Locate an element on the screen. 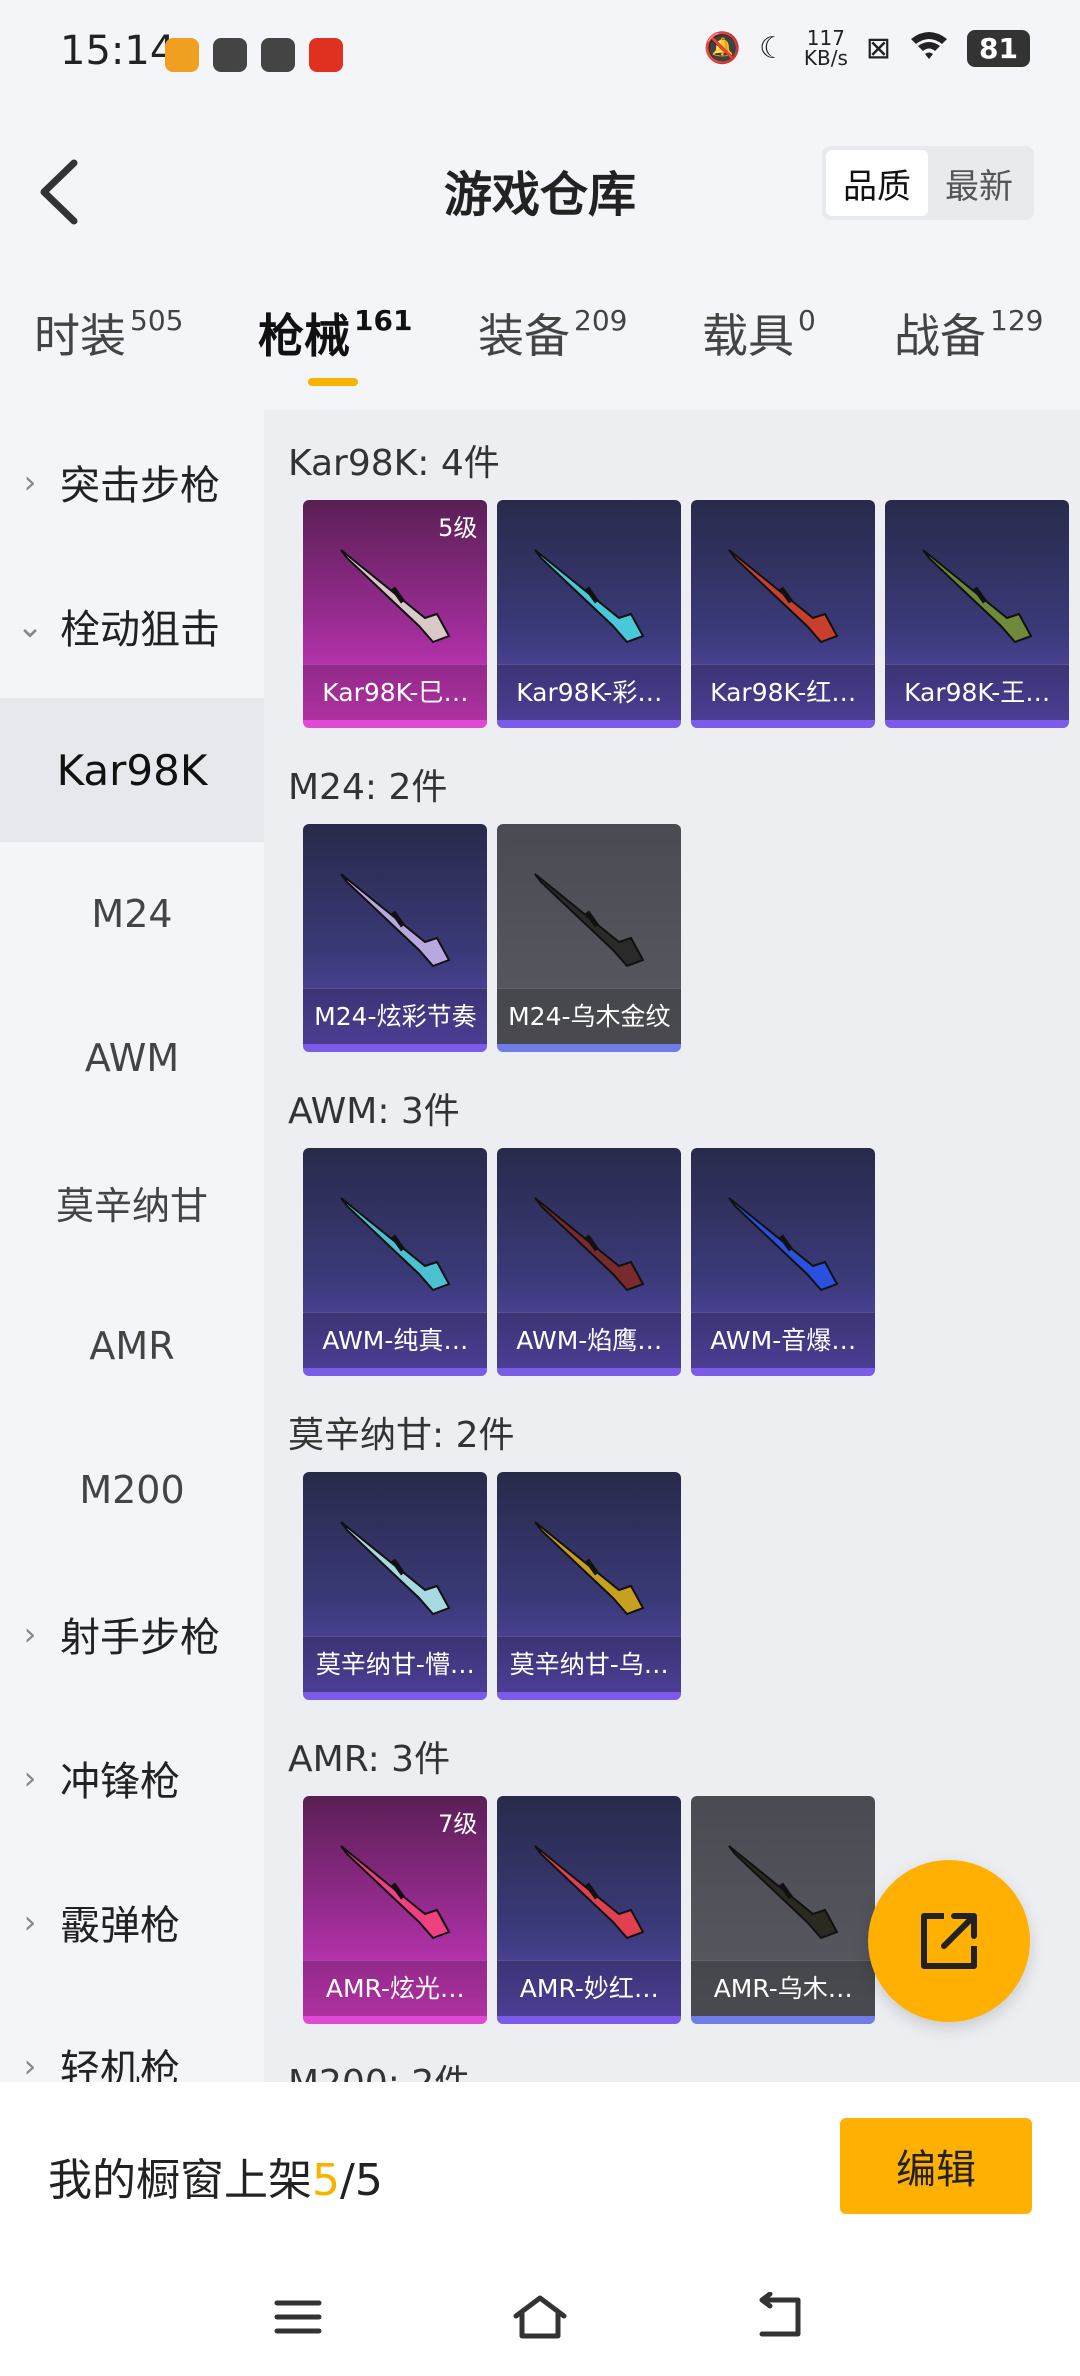 The height and width of the screenshot is (2376, 1080). sidebar-item: 莫辛纳甘 is located at coordinates (132, 1202).